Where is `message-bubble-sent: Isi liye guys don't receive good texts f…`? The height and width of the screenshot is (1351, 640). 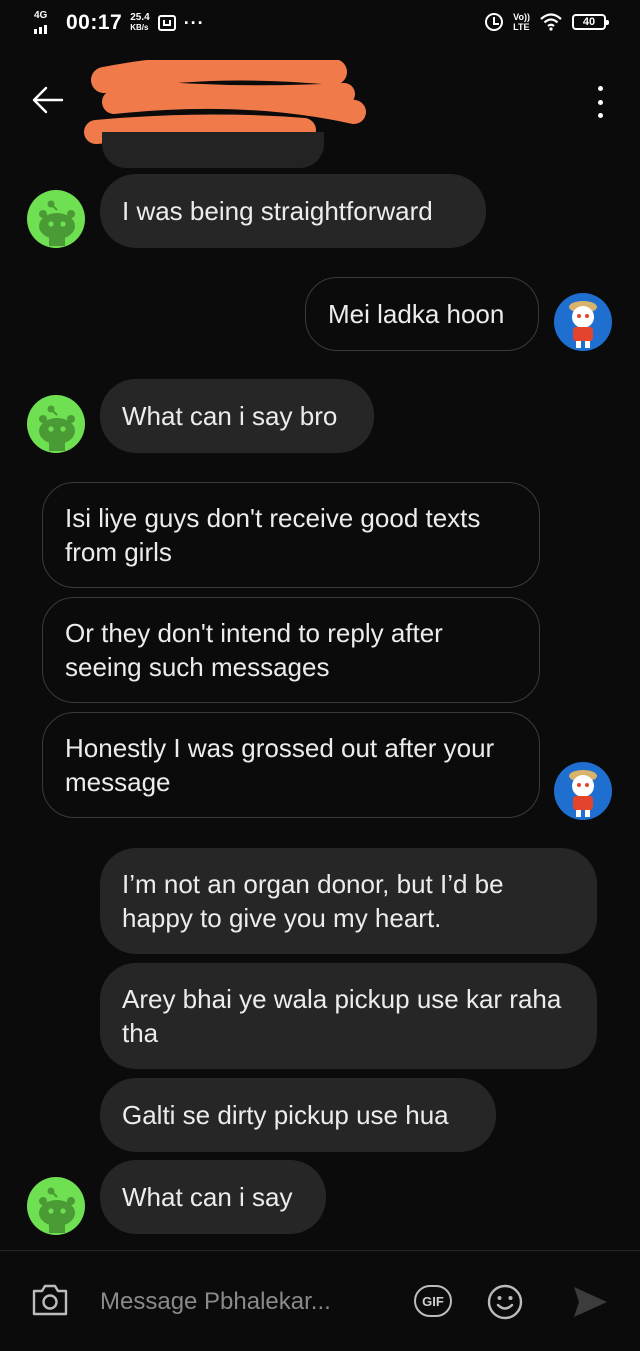 message-bubble-sent: Isi liye guys don't receive good texts f… is located at coordinates (291, 535).